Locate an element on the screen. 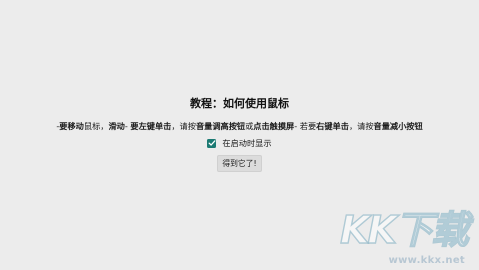 The image size is (479, 270). instr-left-click: 要左键单击 is located at coordinates (151, 126).